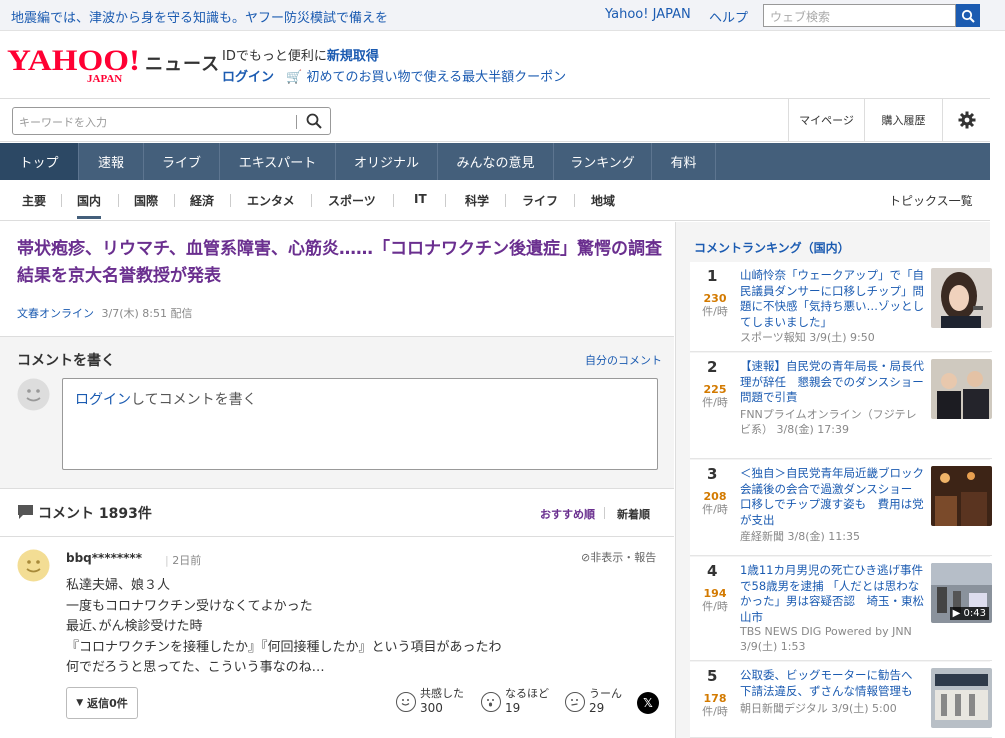 The width and height of the screenshot is (1005, 738). What do you see at coordinates (772, 247) in the screenshot?
I see `ranking-title: コメントランキング（国内）` at bounding box center [772, 247].